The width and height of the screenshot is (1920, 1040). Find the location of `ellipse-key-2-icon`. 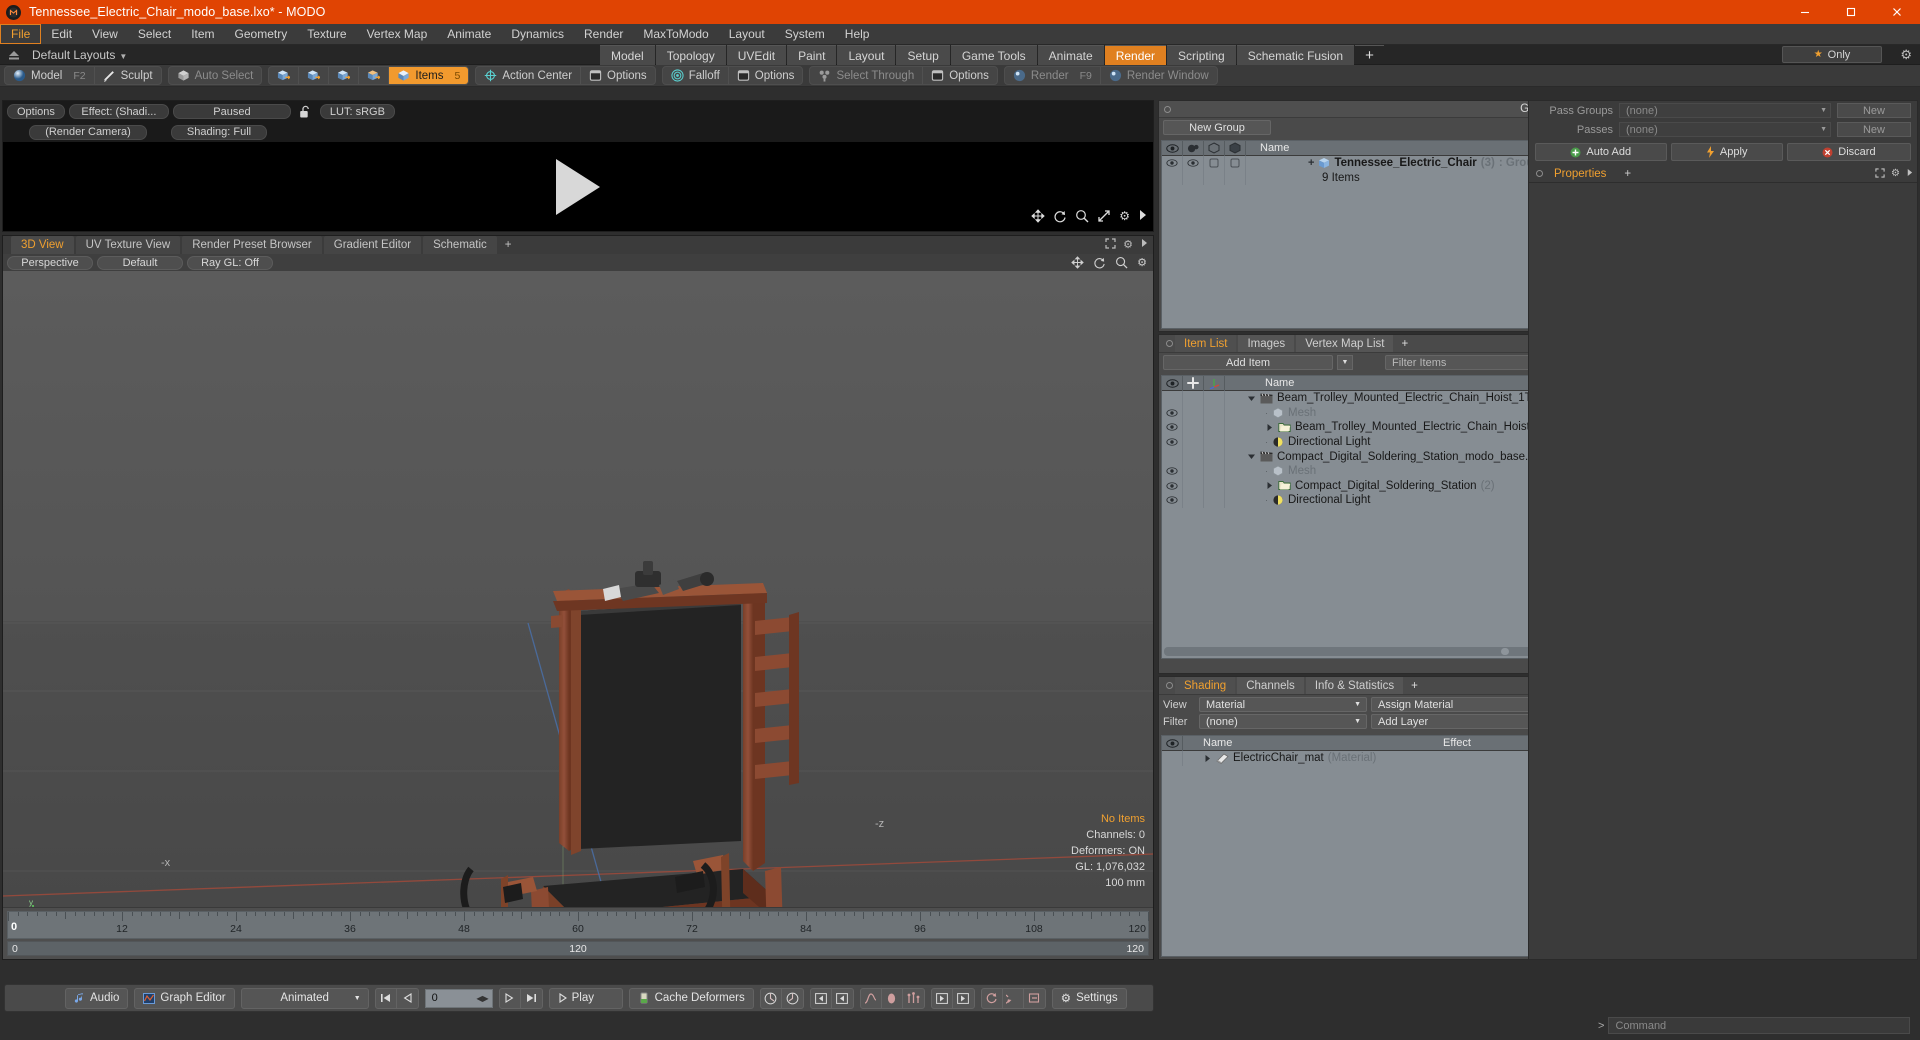

ellipse-key-2-icon is located at coordinates (892, 998).